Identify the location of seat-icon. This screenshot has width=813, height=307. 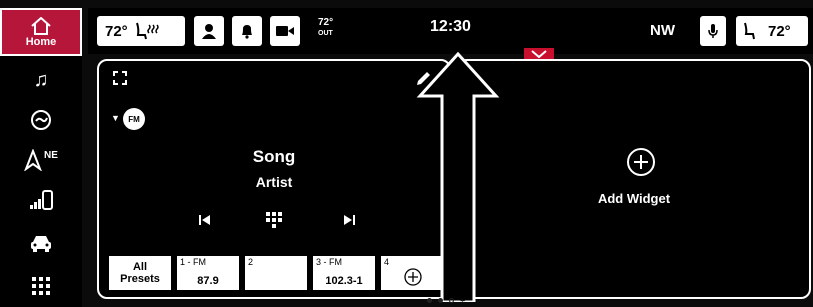
(749, 31).